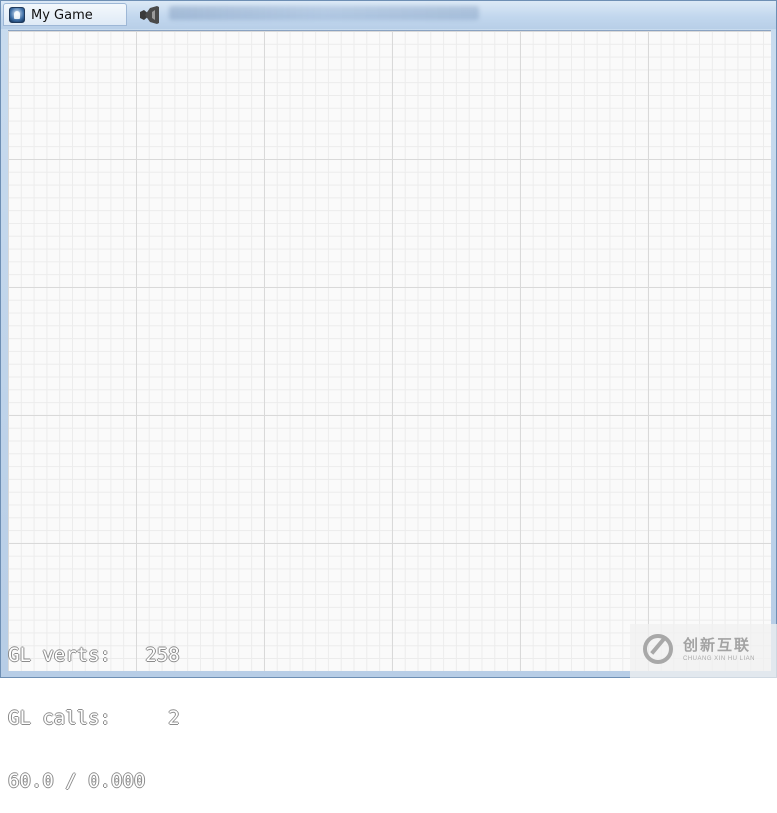  I want to click on background-window-title-blurred, so click(324, 13).